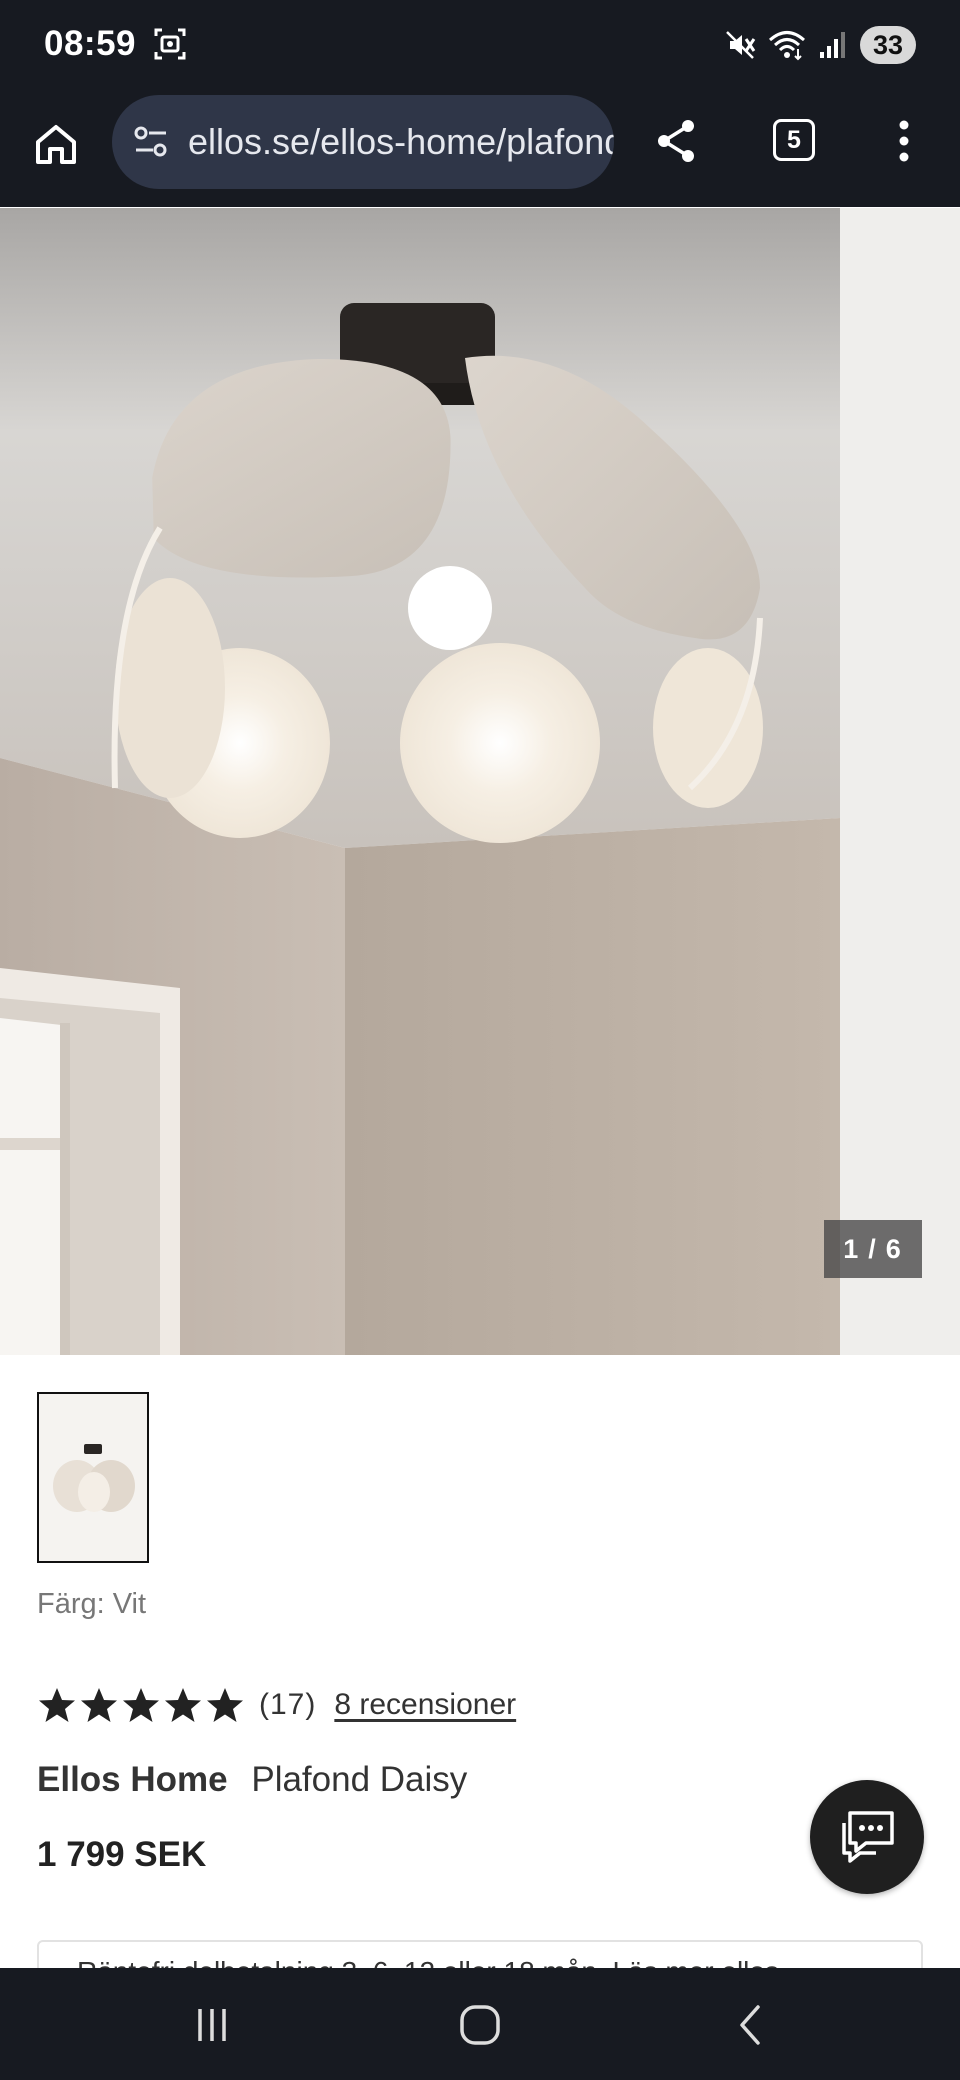 Image resolution: width=960 pixels, height=2080 pixels. I want to click on image-counter-current: 1, so click(852, 1248).